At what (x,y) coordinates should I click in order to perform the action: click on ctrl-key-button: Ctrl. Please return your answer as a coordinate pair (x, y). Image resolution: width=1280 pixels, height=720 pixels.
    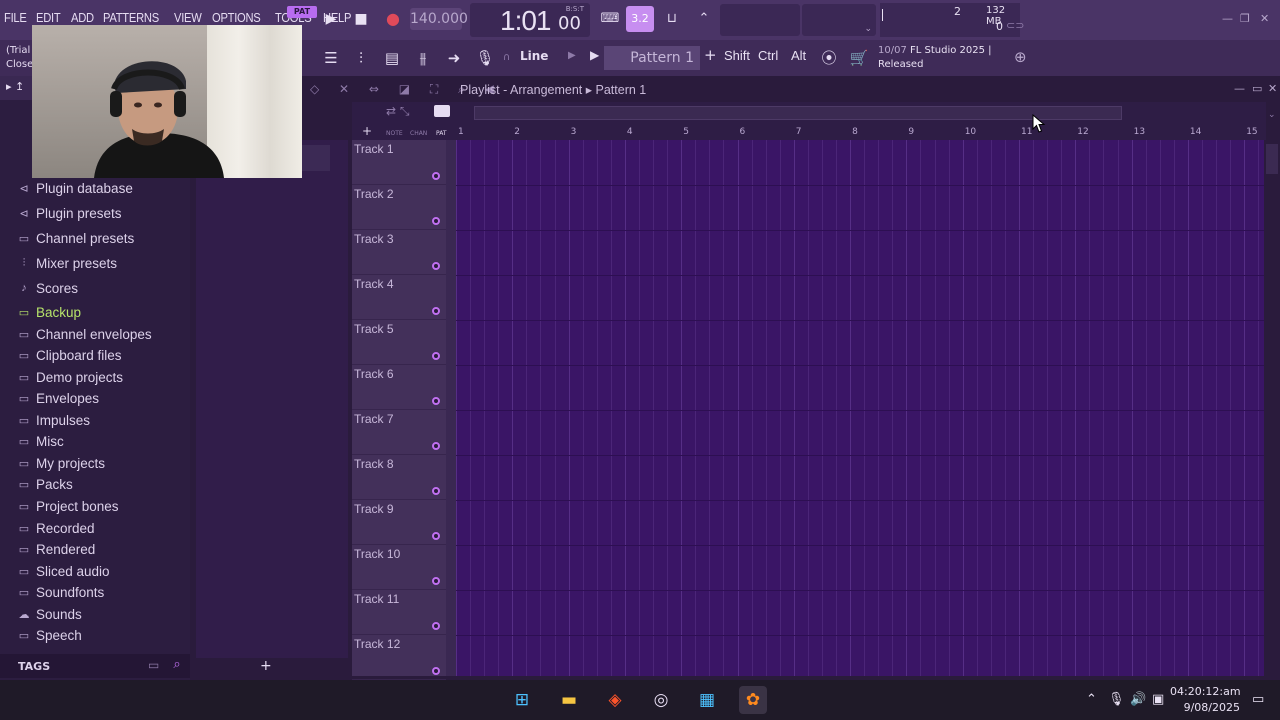
    Looking at the image, I should click on (768, 55).